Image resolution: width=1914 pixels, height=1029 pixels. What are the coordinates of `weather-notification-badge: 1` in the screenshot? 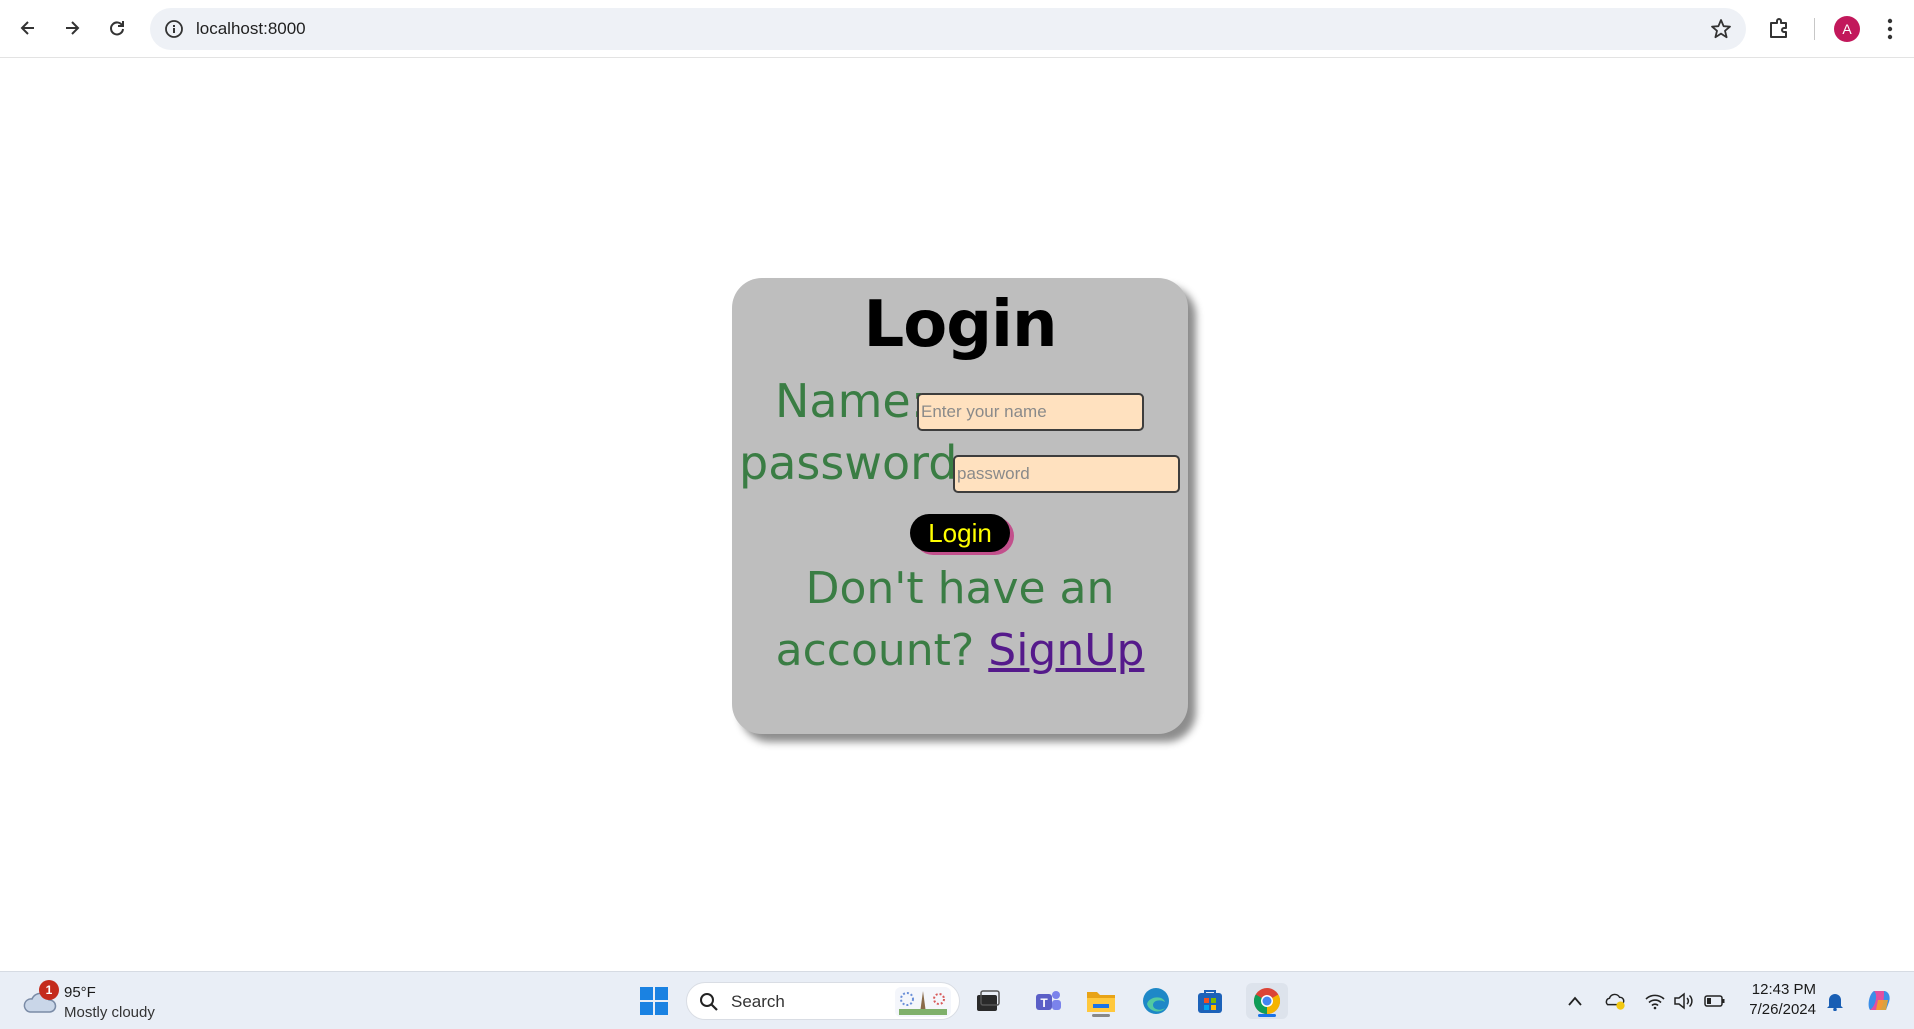 It's located at (49, 990).